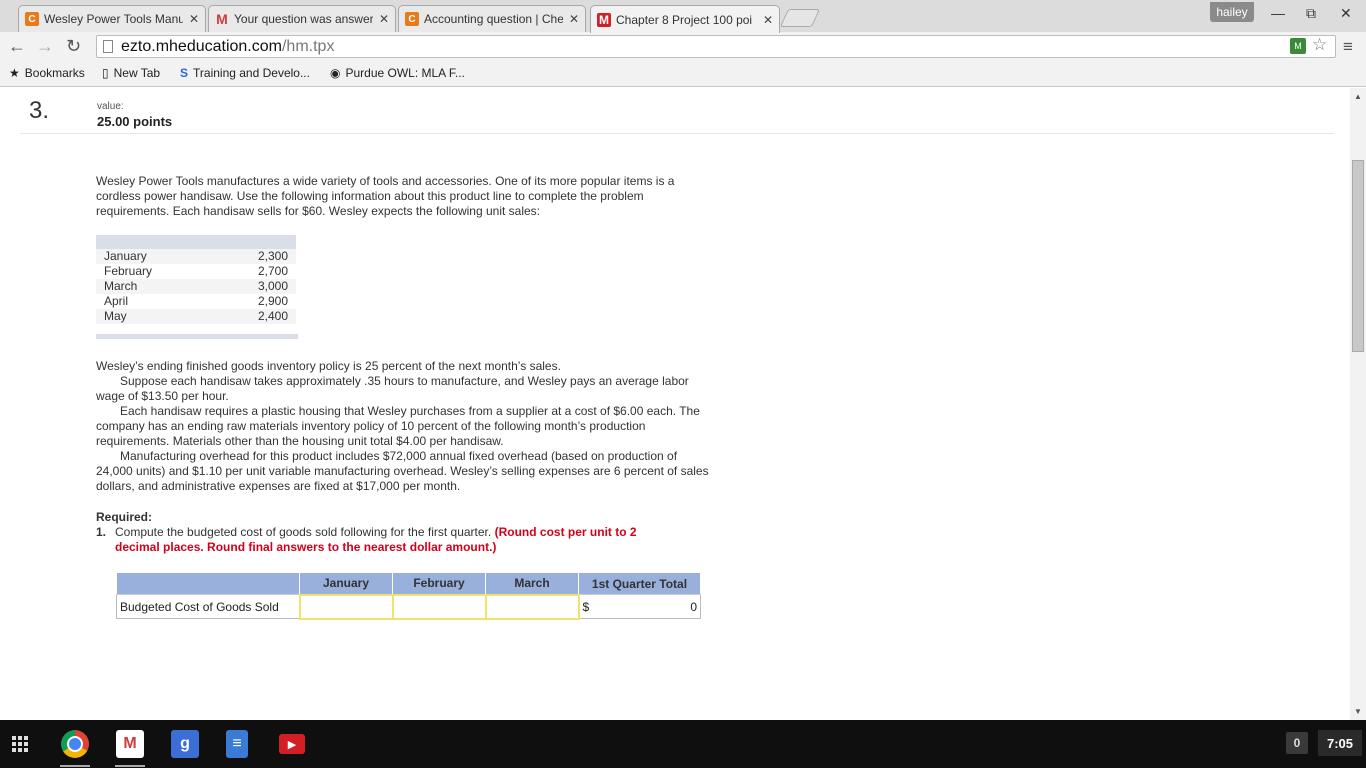 The width and height of the screenshot is (1366, 768). What do you see at coordinates (1298, 46) in the screenshot?
I see `extension-icon: M` at bounding box center [1298, 46].